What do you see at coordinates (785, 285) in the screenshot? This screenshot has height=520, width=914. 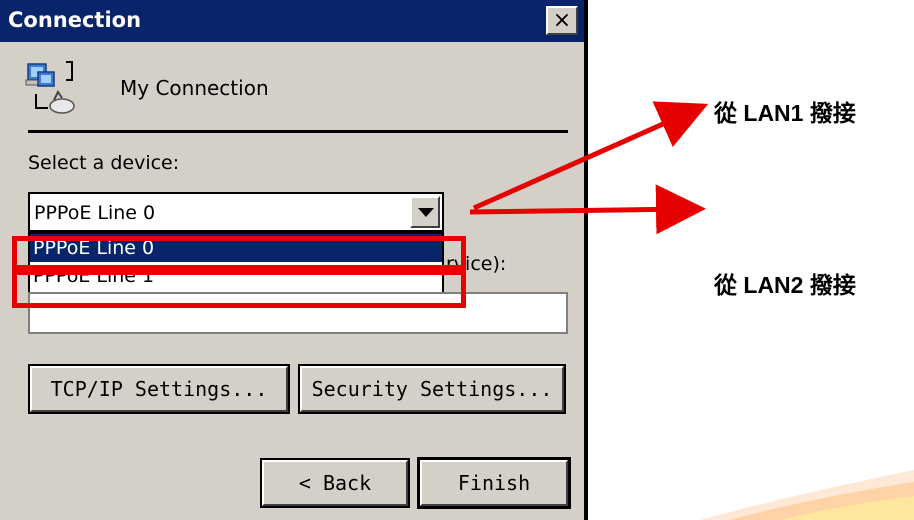 I see `lan2-note: 從 LAN2 撥接` at bounding box center [785, 285].